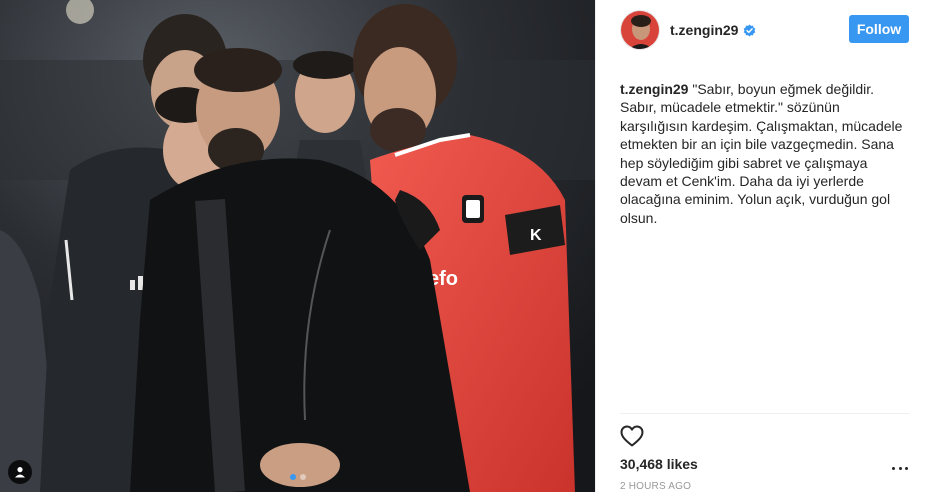 The image size is (932, 492). What do you see at coordinates (879, 29) in the screenshot?
I see `follow-button: Follow` at bounding box center [879, 29].